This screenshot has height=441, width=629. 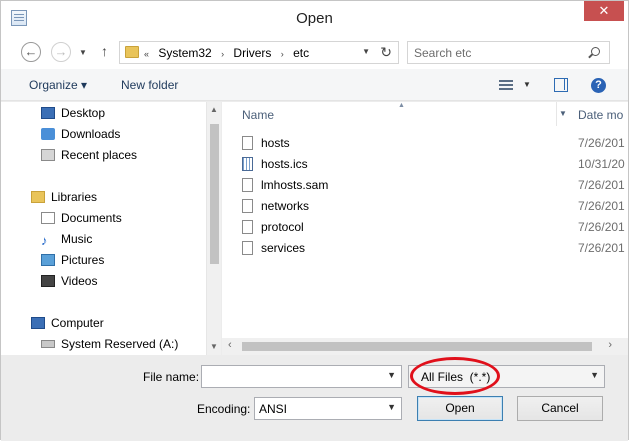 What do you see at coordinates (435, 227) in the screenshot?
I see `file-row-protocol: protocol 7/26/201` at bounding box center [435, 227].